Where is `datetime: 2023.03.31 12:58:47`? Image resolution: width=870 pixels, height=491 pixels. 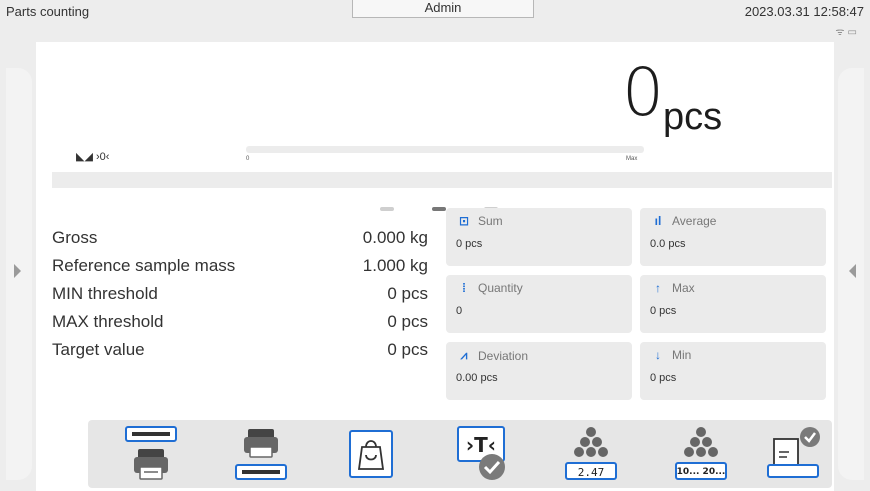 datetime: 2023.03.31 12:58:47 is located at coordinates (804, 11).